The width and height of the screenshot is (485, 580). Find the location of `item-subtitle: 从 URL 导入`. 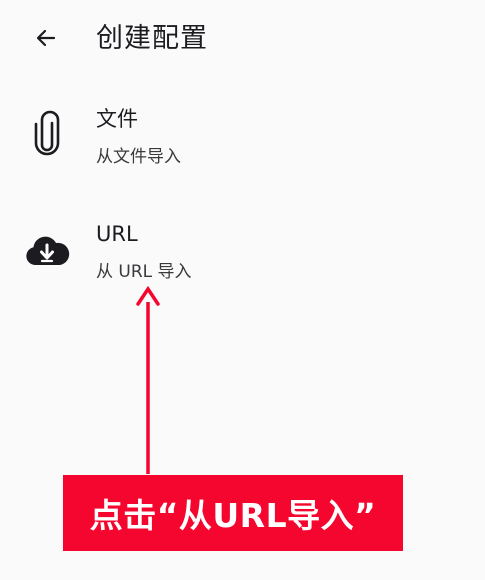

item-subtitle: 从 URL 导入 is located at coordinates (144, 272).